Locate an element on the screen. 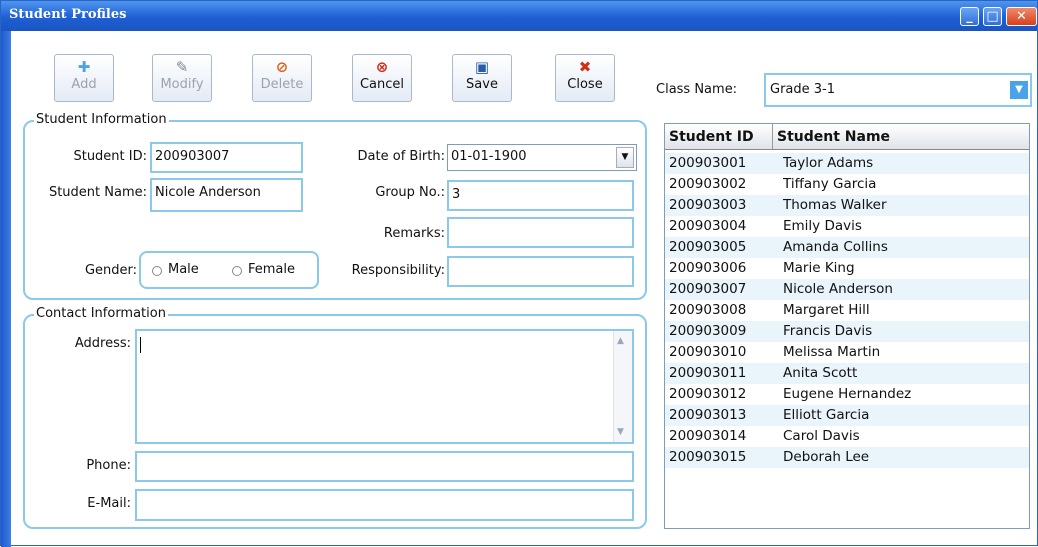 The image size is (1038, 547). student-id-cell: 200903001 is located at coordinates (708, 163).